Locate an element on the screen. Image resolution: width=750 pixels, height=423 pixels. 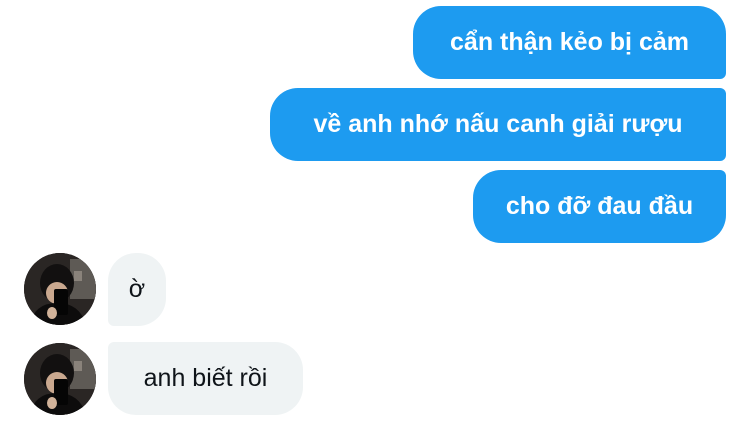
message-text: cẩn thận kẻo bị cảm is located at coordinates (569, 42).